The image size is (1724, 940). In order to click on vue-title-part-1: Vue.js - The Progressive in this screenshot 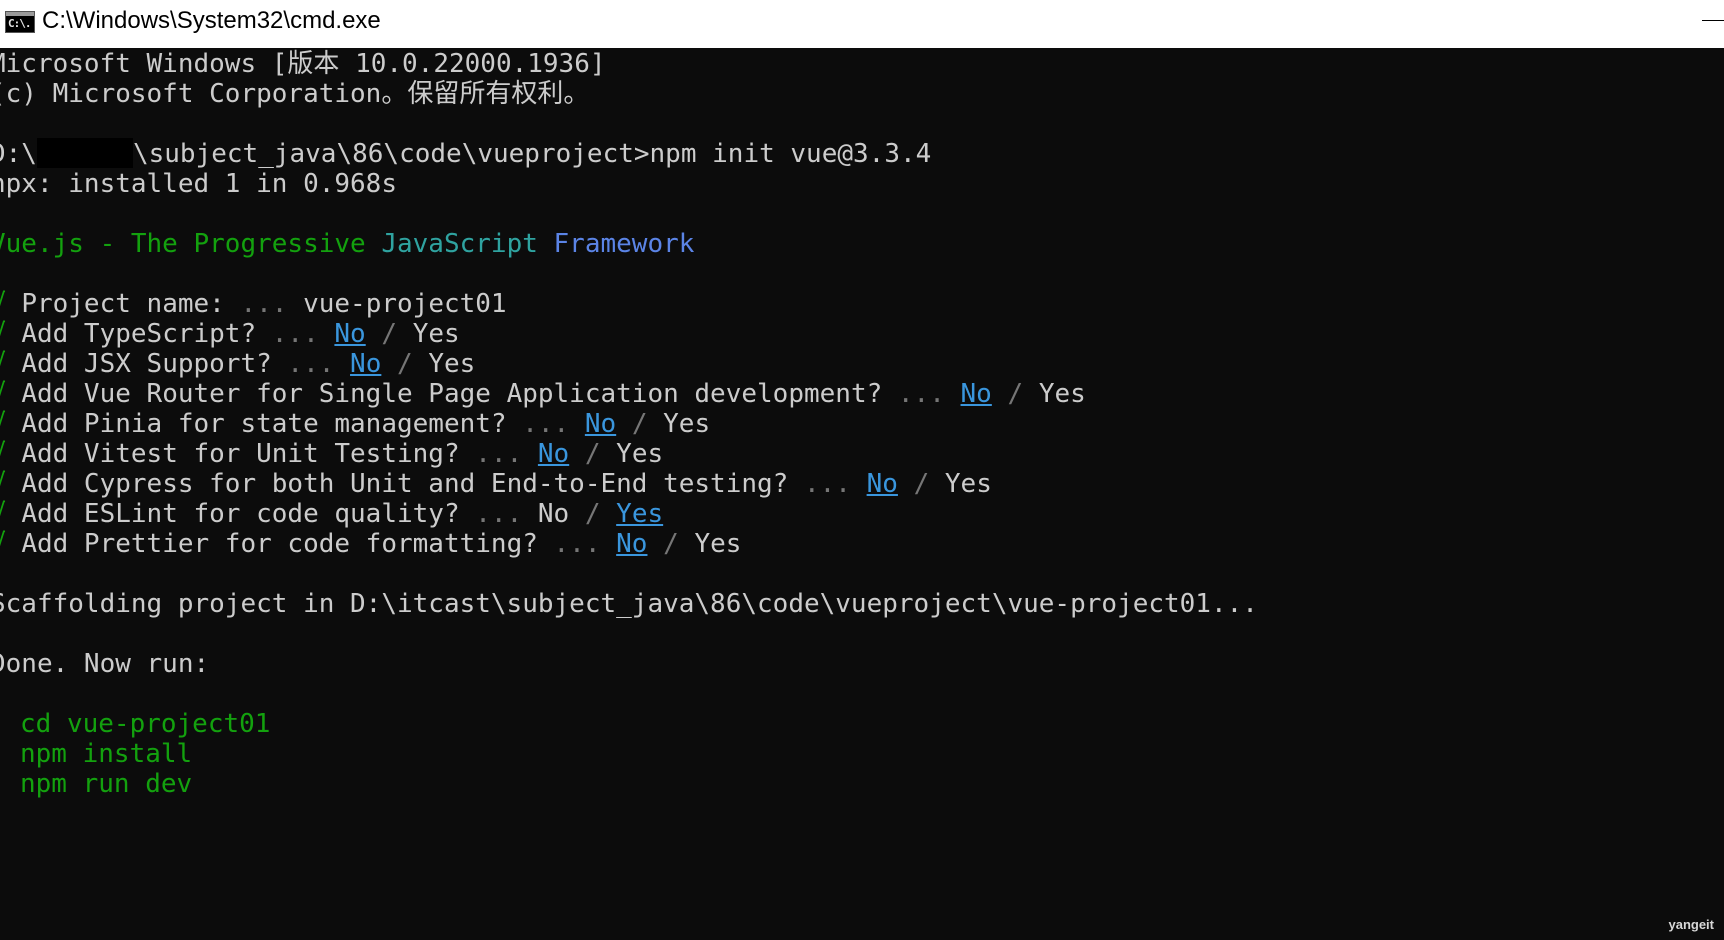, I will do `click(183, 244)`.